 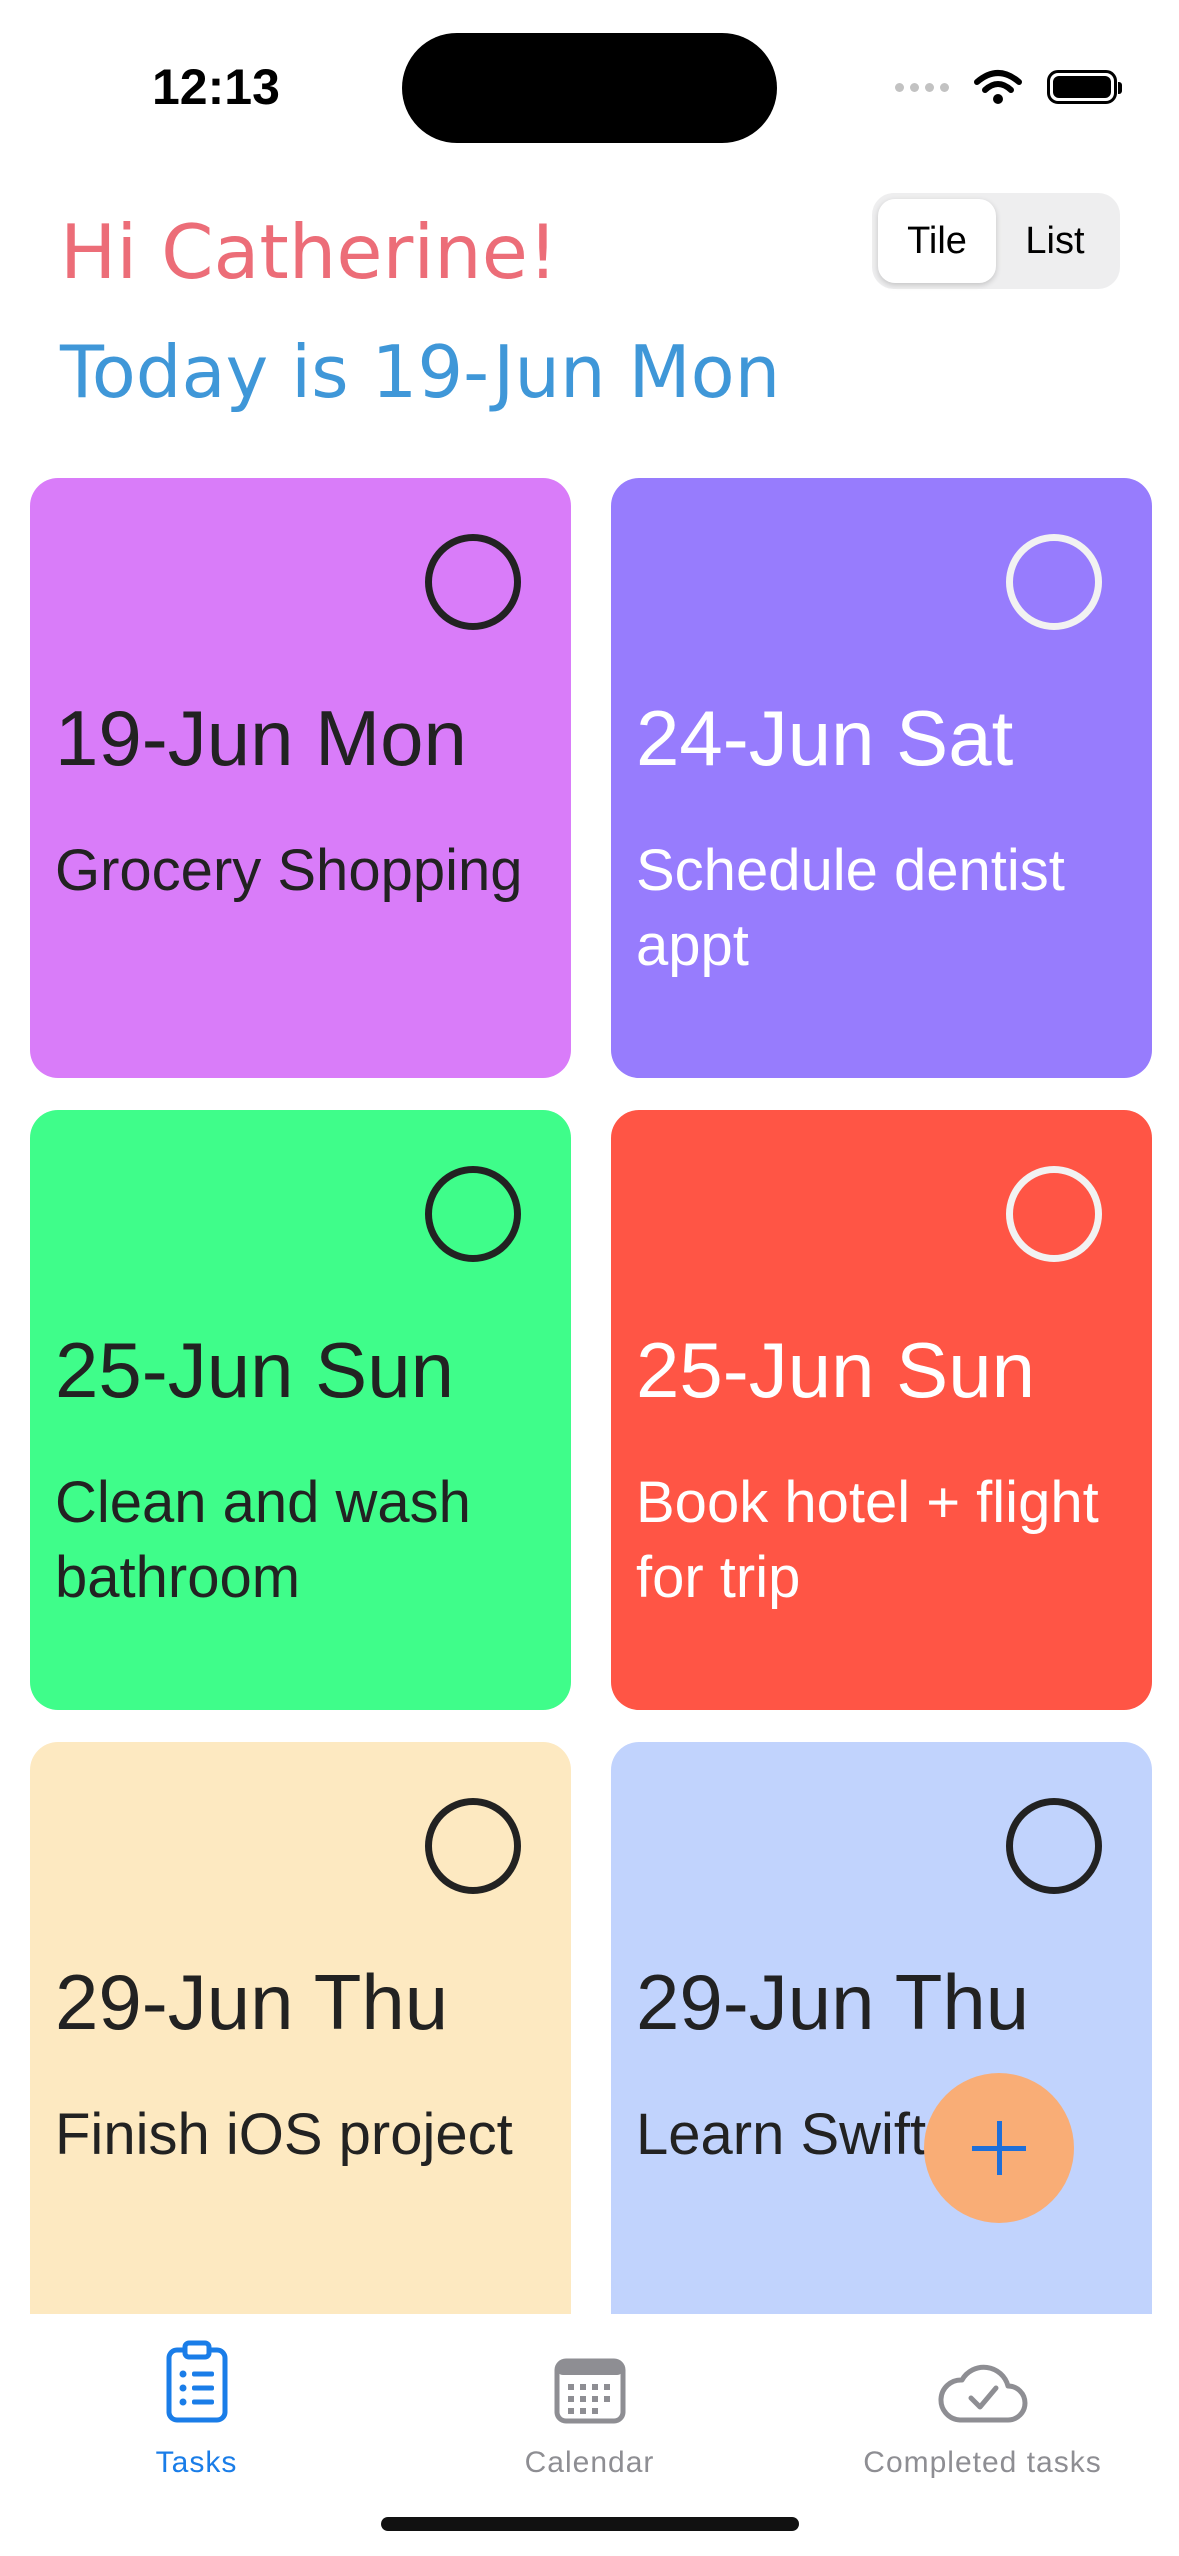 What do you see at coordinates (196, 2381) in the screenshot?
I see `clipboard-list-icon` at bounding box center [196, 2381].